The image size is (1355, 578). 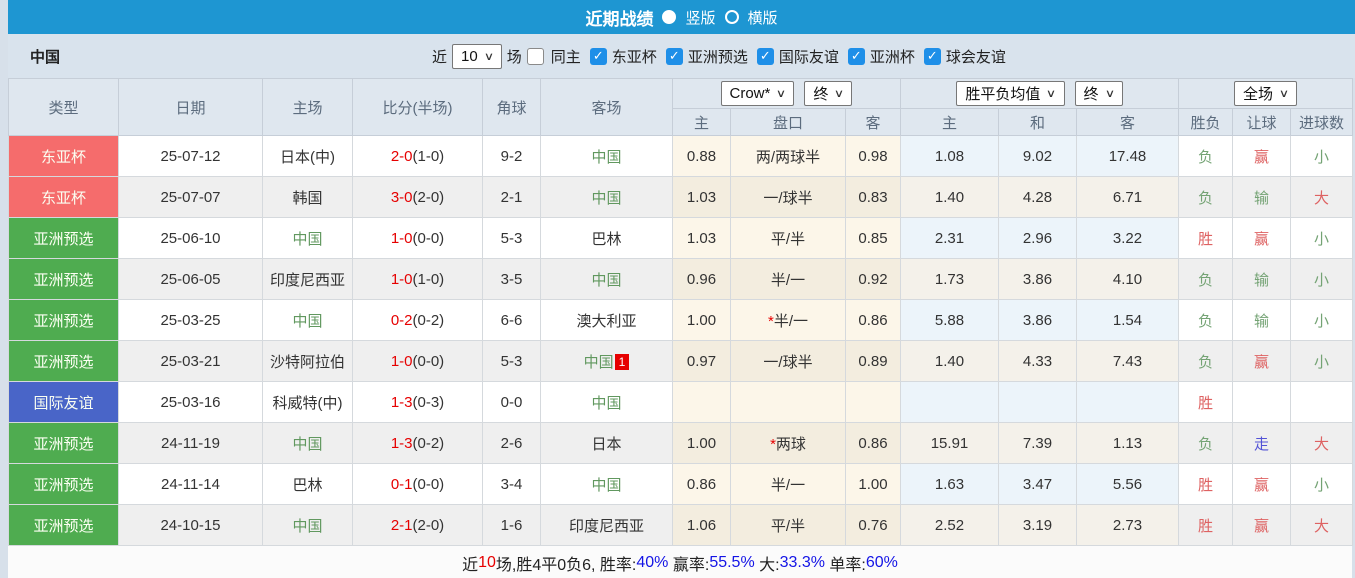 What do you see at coordinates (1205, 238) in the screenshot?
I see `cell-win-loss: 胜` at bounding box center [1205, 238].